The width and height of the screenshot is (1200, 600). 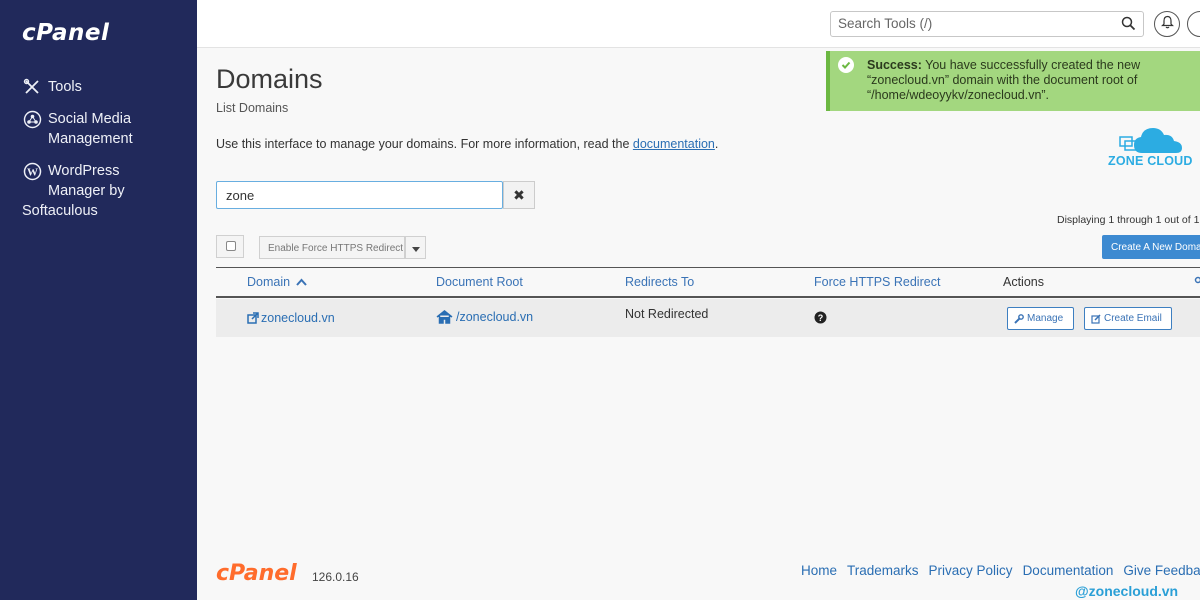 I want to click on caret-down-icon, so click(x=415, y=248).